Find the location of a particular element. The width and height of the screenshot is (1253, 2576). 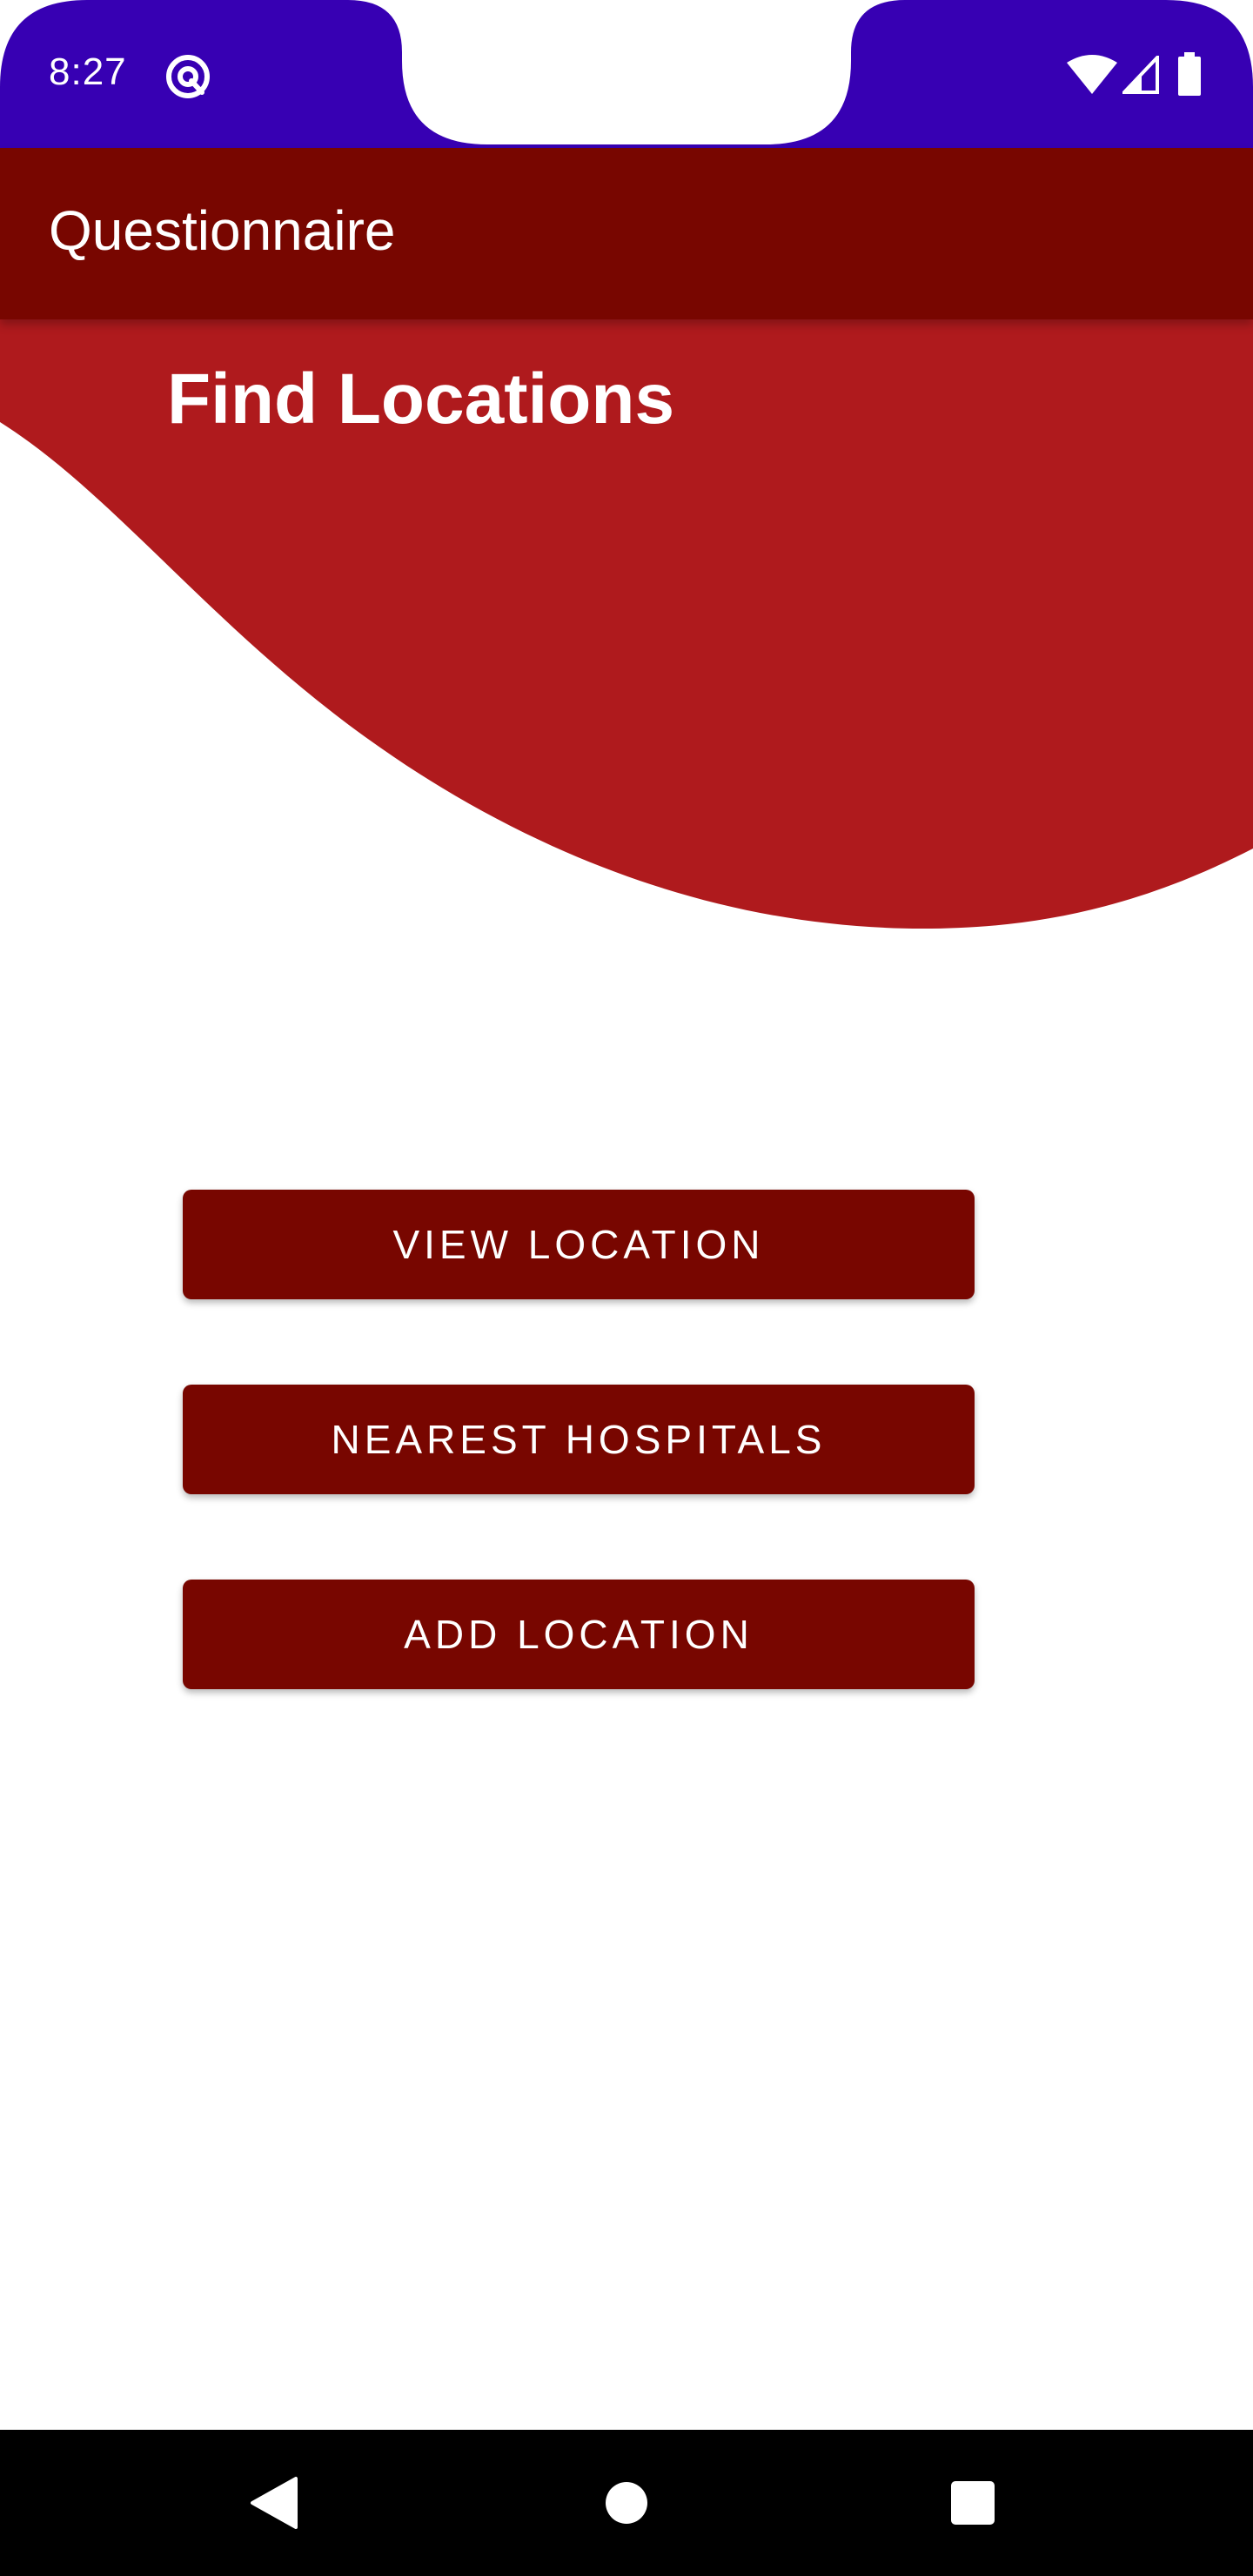

add-location-button: ADD LOCATION is located at coordinates (579, 1634).